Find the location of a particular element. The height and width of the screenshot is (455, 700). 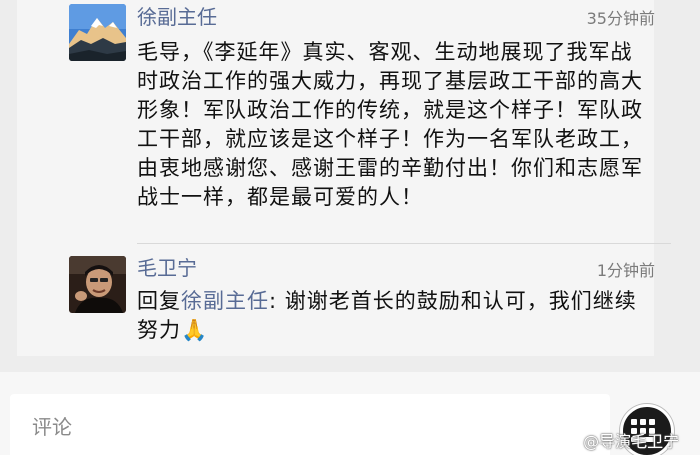

comment-input: 评论 is located at coordinates (310, 424).